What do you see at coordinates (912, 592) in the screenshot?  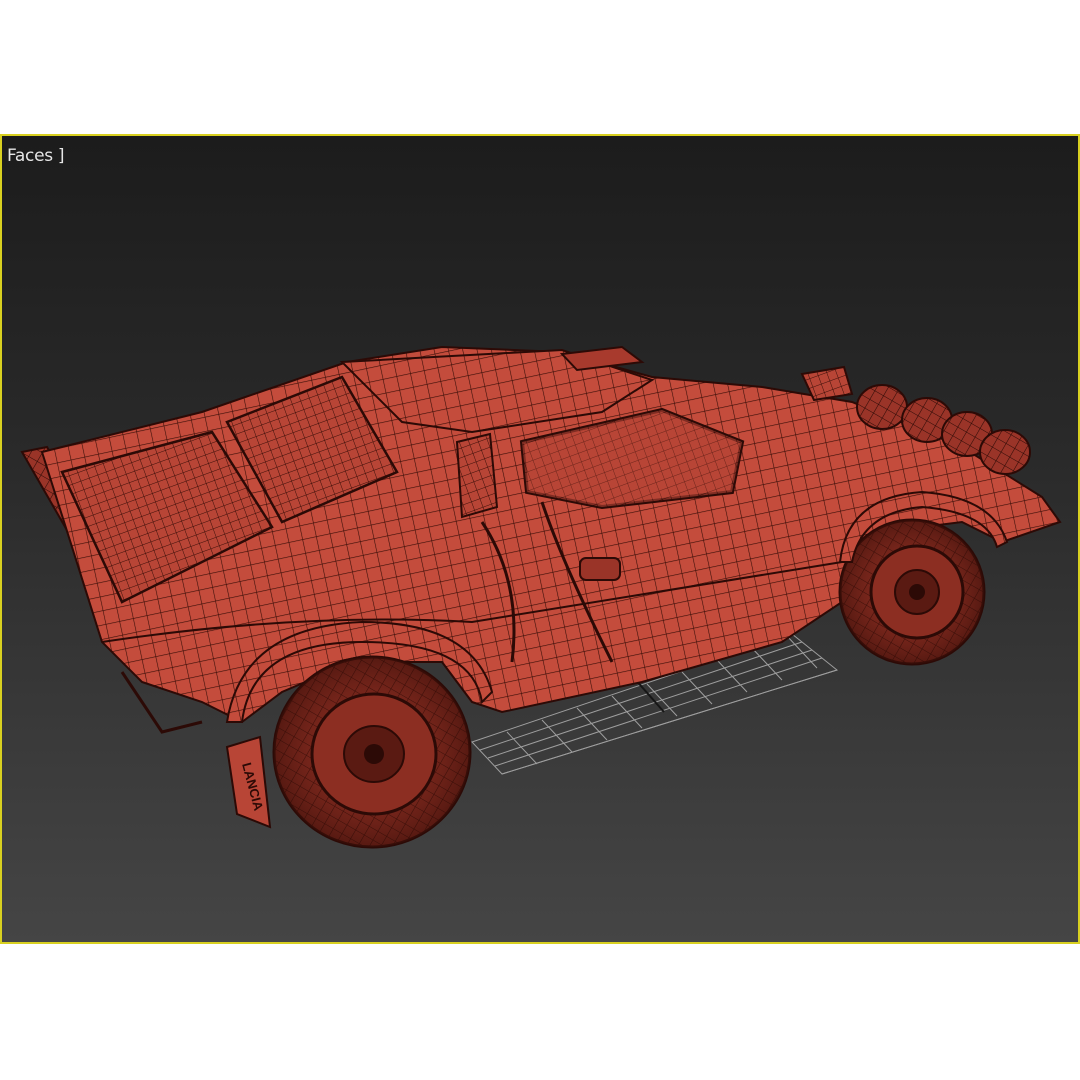 I see `front-wheel` at bounding box center [912, 592].